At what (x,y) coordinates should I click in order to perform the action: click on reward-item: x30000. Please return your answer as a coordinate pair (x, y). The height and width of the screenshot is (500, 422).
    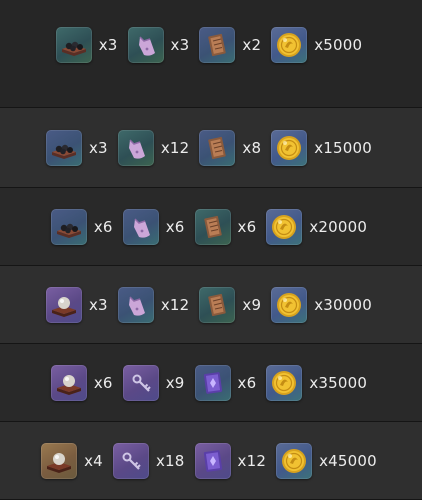
    Looking at the image, I should click on (322, 304).